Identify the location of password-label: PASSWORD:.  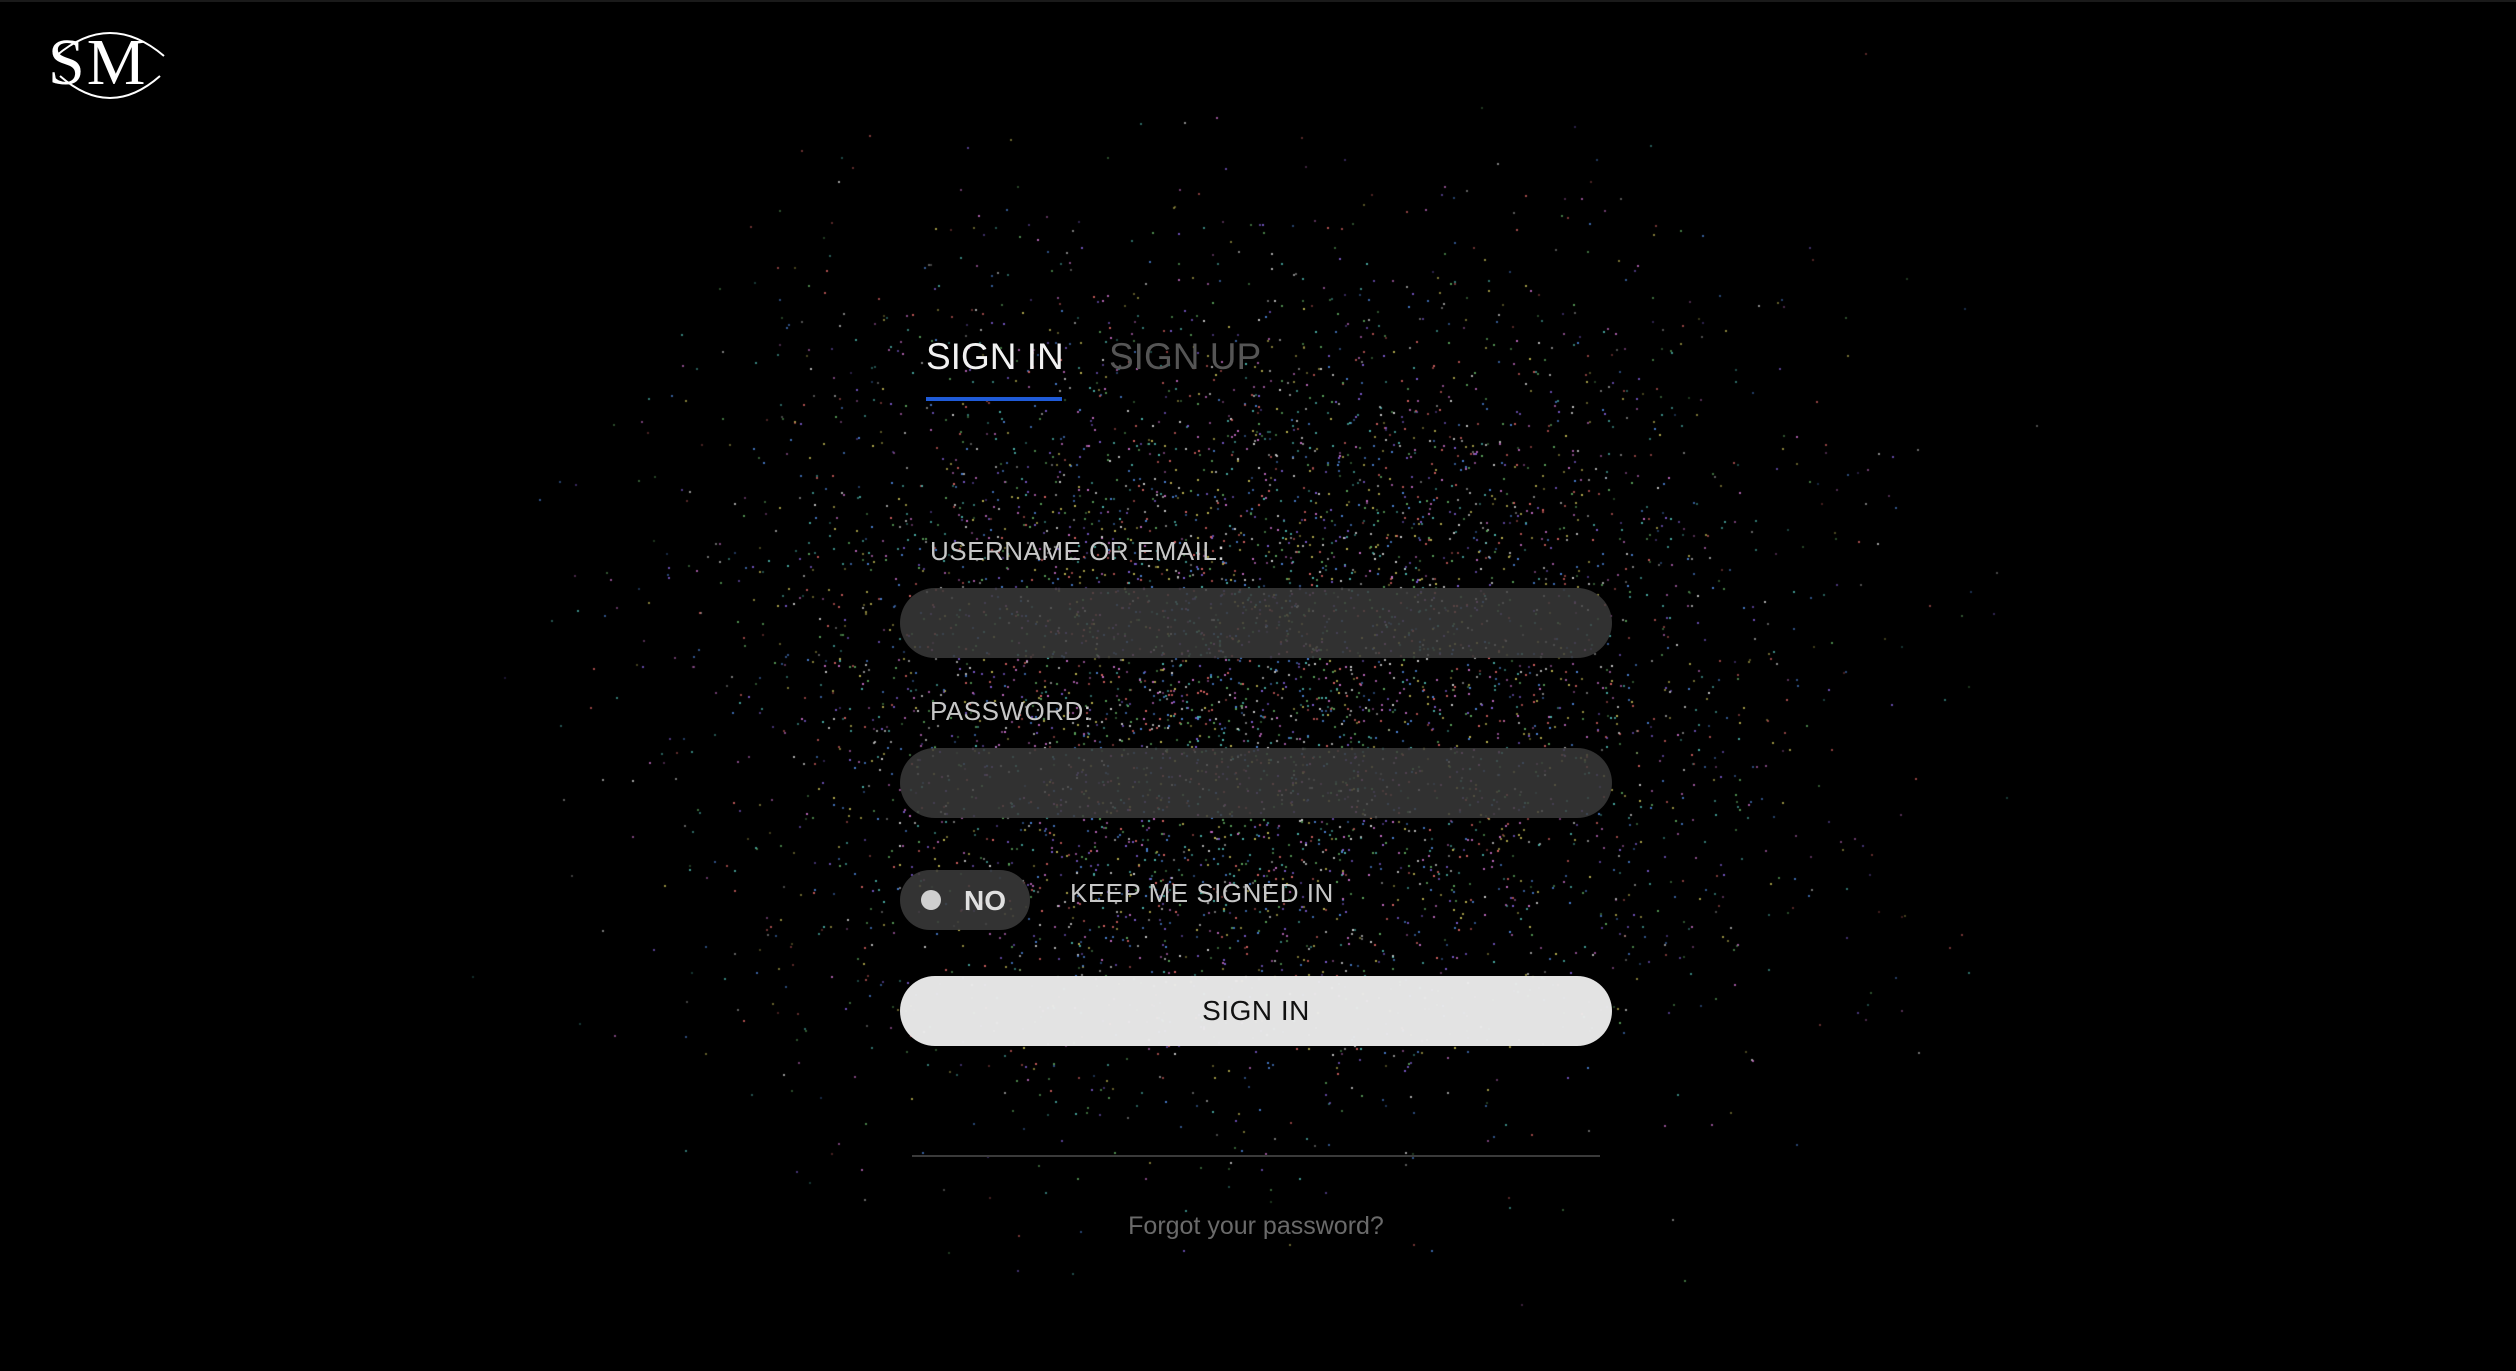
(1011, 711).